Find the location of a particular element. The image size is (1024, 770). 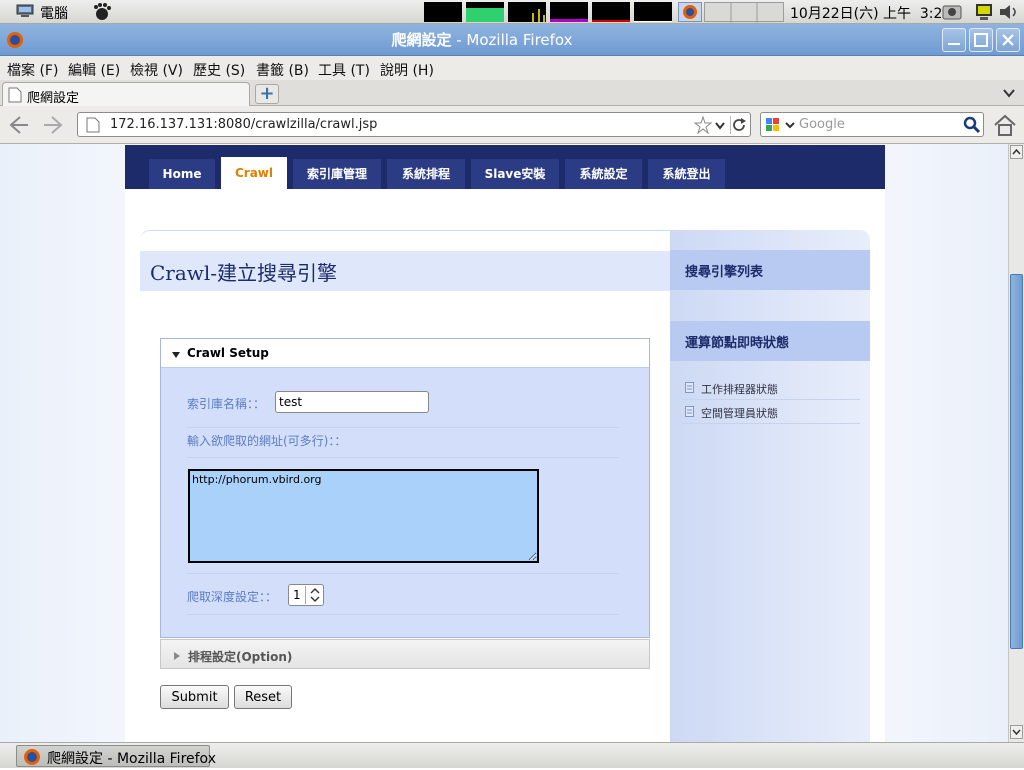

reset-button: Reset is located at coordinates (263, 697).